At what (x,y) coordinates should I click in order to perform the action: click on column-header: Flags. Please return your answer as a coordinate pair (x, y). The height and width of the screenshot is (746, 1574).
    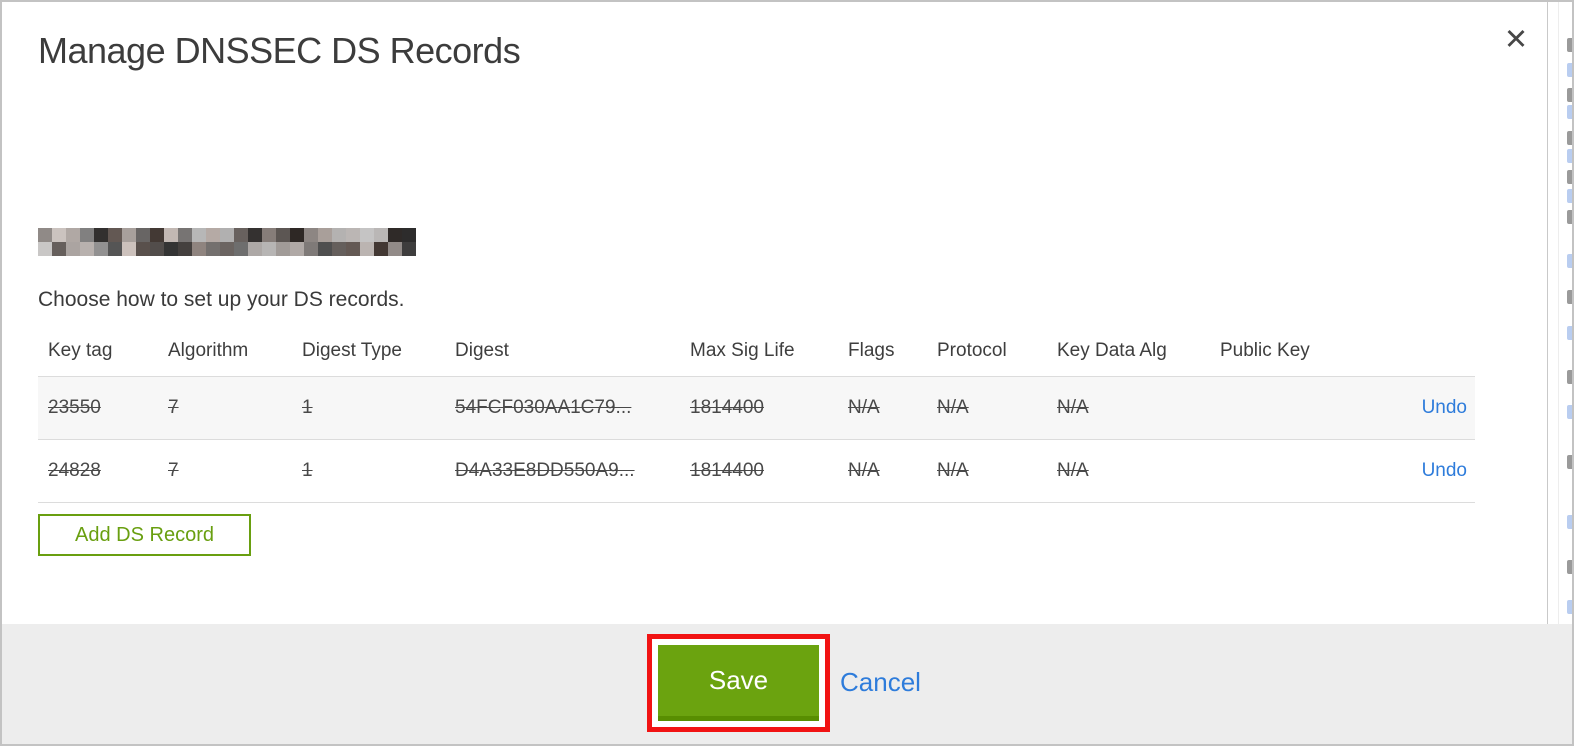
    Looking at the image, I should click on (871, 350).